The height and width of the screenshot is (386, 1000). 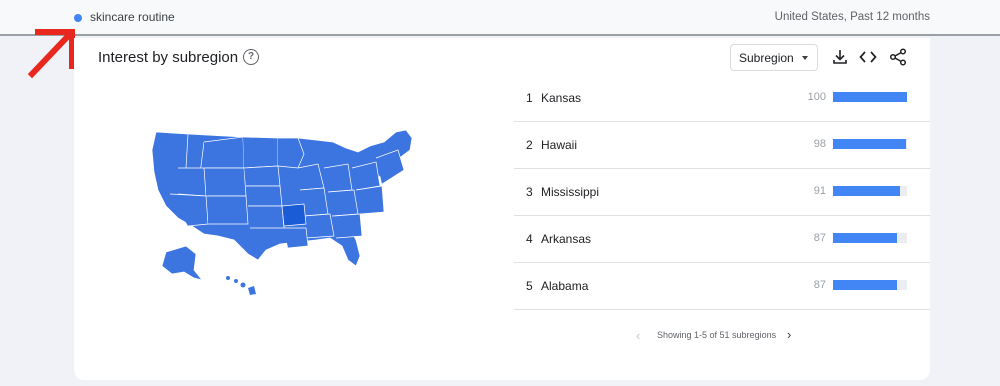 I want to click on rank-number: 1, so click(x=529, y=98).